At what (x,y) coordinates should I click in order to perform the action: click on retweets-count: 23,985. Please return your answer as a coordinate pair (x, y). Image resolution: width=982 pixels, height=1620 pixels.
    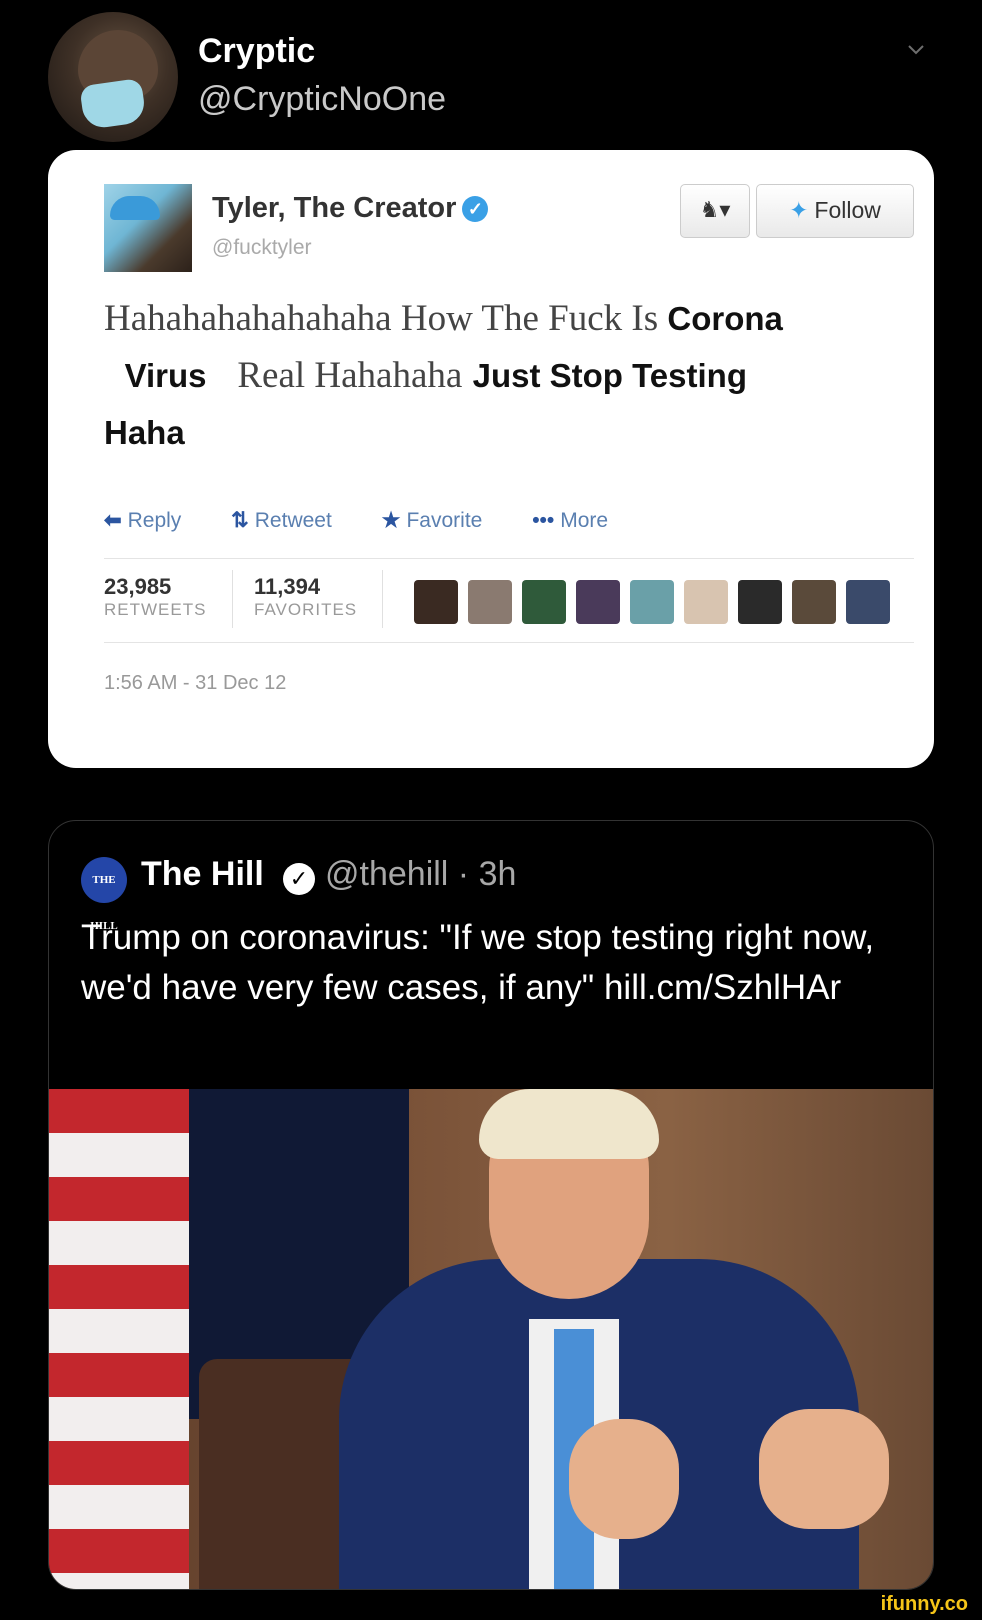
    Looking at the image, I should click on (138, 586).